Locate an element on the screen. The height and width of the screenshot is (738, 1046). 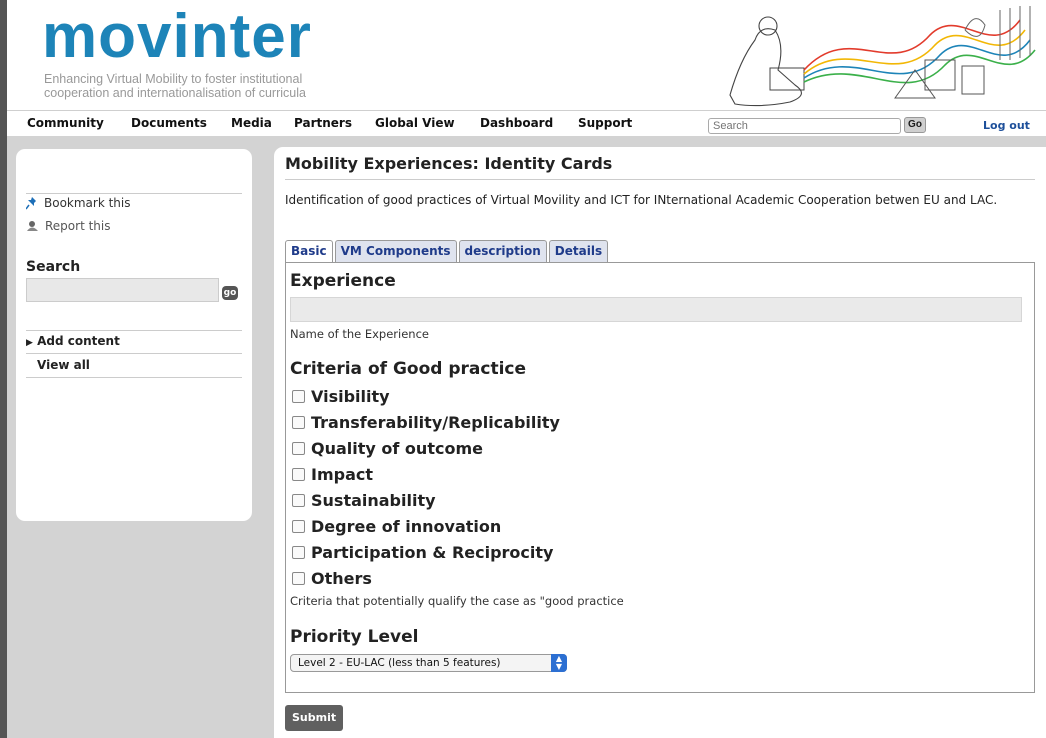
view-all-link: View all is located at coordinates (63, 365).